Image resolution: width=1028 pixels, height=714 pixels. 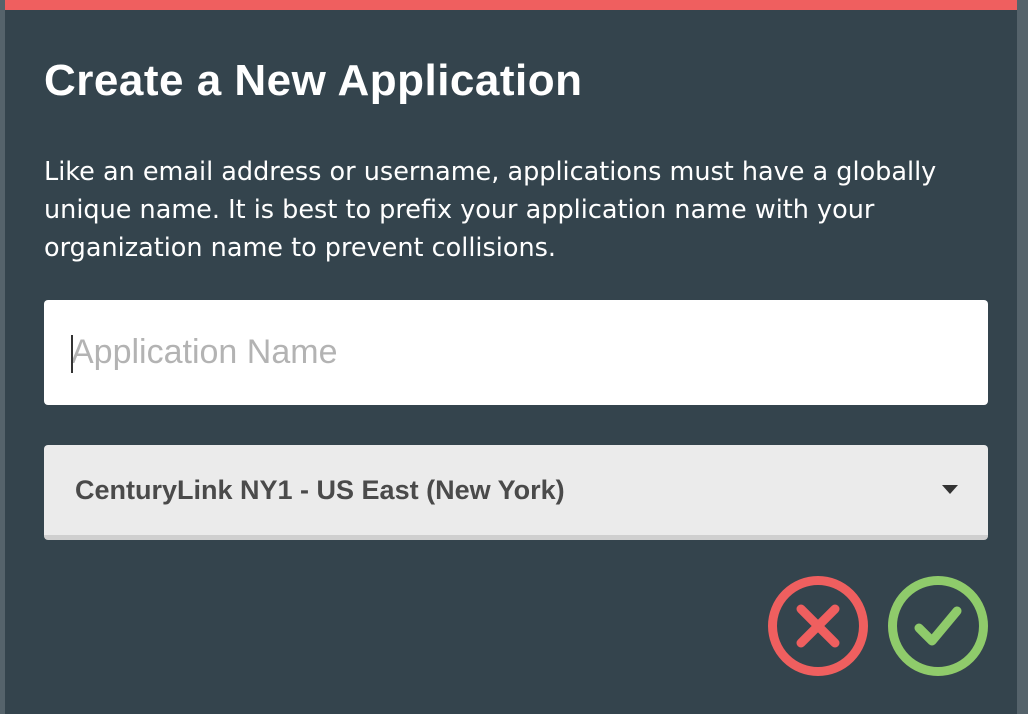 I want to click on application-name-input, so click(x=516, y=352).